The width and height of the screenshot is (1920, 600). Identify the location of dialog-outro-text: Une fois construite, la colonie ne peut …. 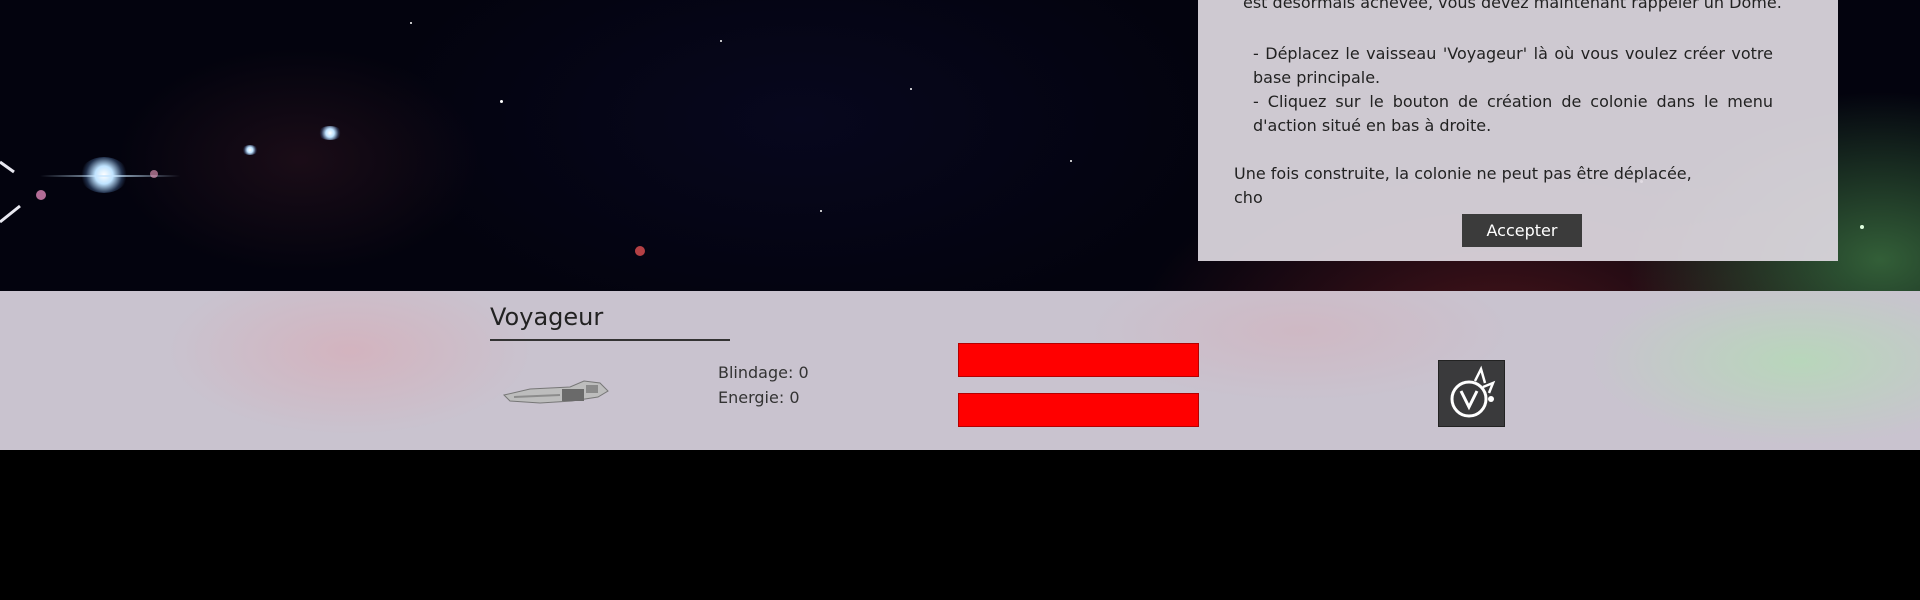
(1474, 186).